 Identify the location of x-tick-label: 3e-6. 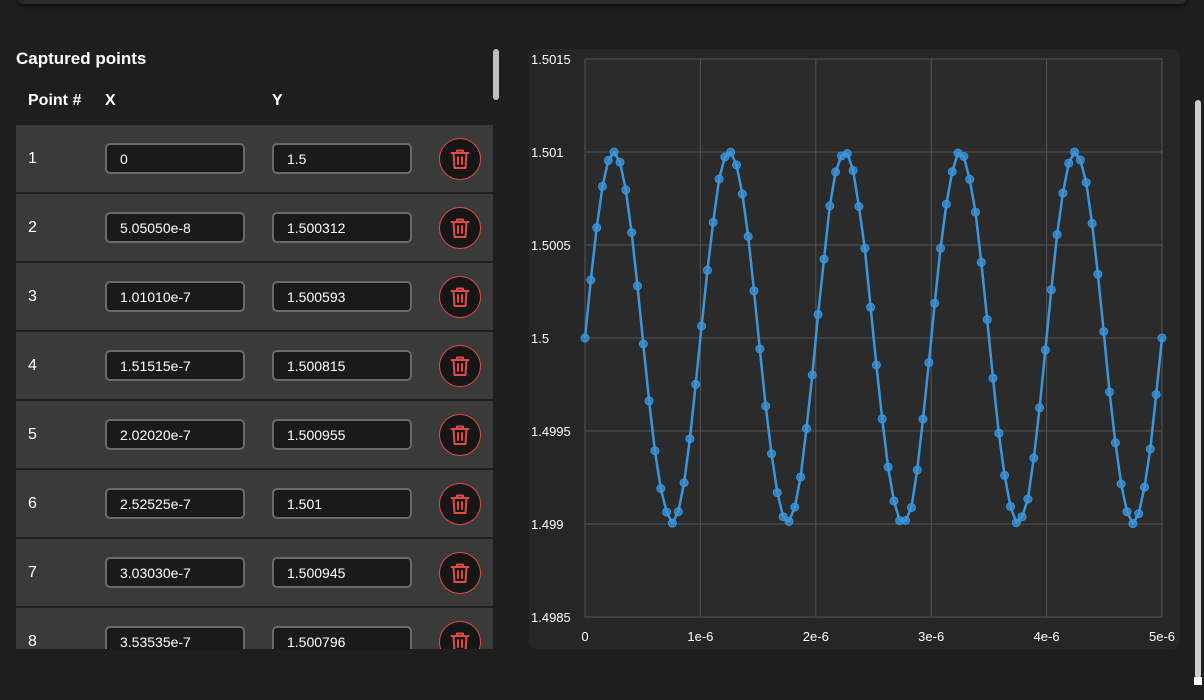
(931, 636).